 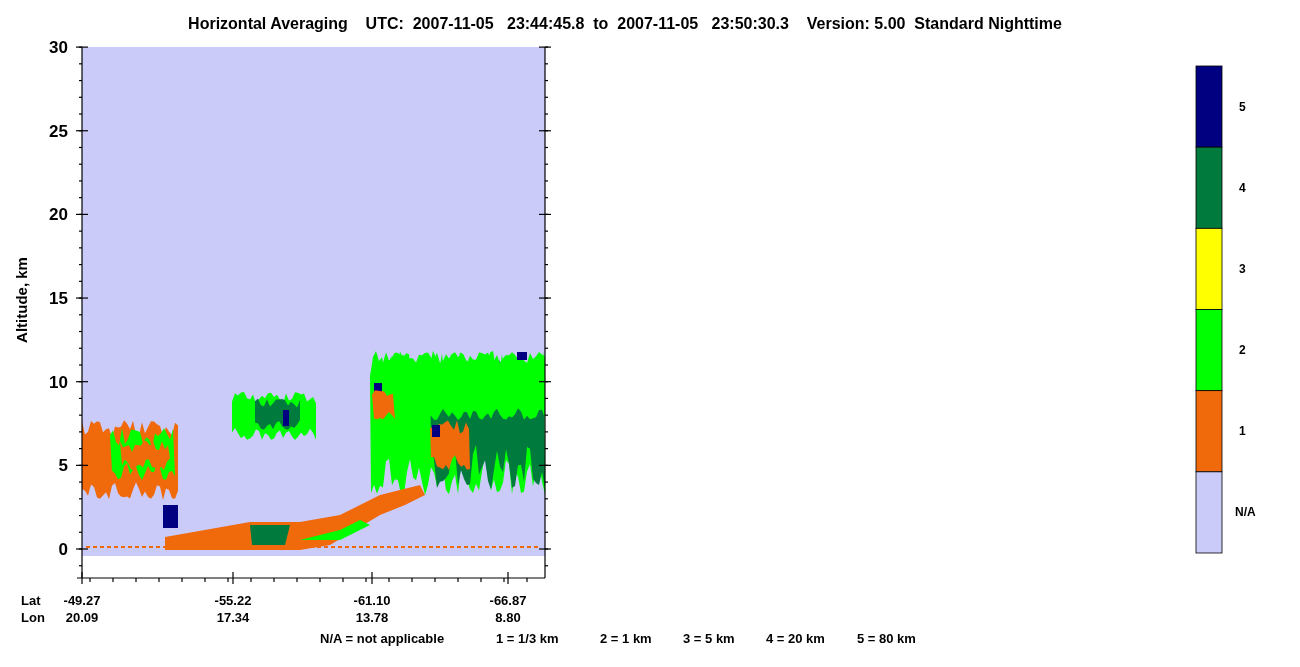 I want to click on colorbar-label: N/A, so click(x=1245, y=512).